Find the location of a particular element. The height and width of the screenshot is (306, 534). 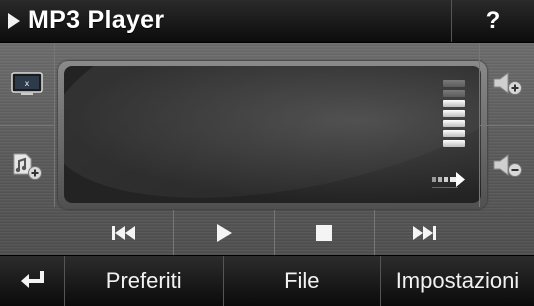

screen-off-icon: x is located at coordinates (27, 83).